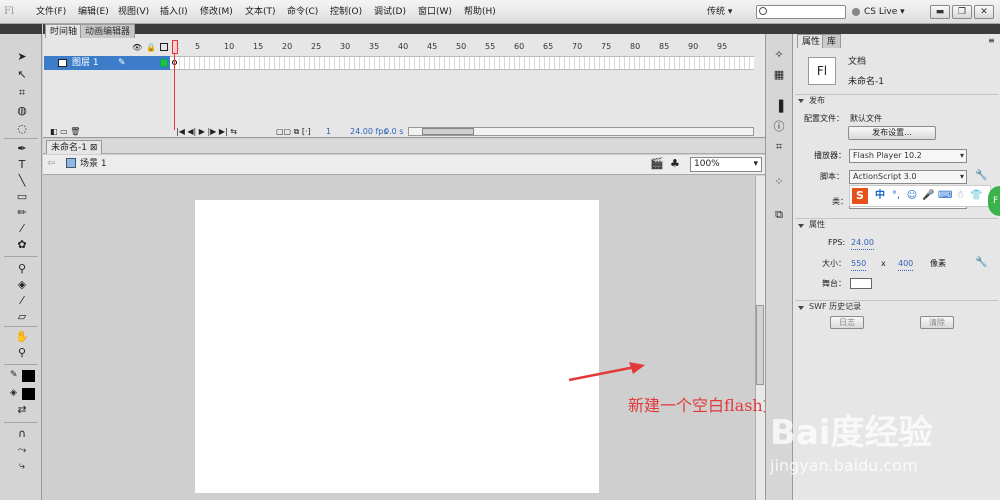 This screenshot has width=1000, height=500. What do you see at coordinates (962, 12) in the screenshot?
I see `restore-button: ❐` at bounding box center [962, 12].